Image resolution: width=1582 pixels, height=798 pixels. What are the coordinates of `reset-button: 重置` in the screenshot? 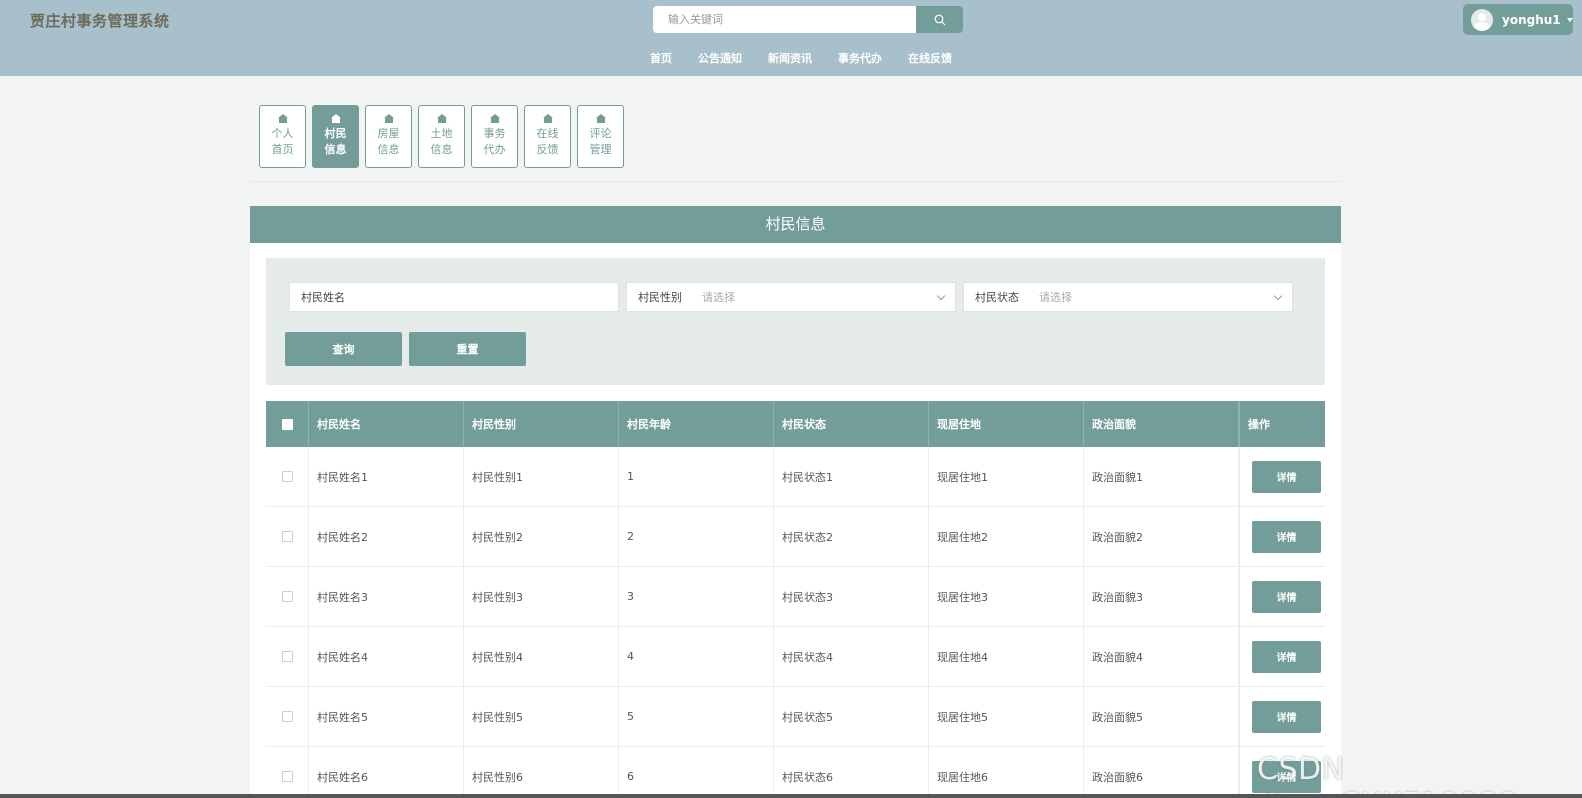 It's located at (467, 349).